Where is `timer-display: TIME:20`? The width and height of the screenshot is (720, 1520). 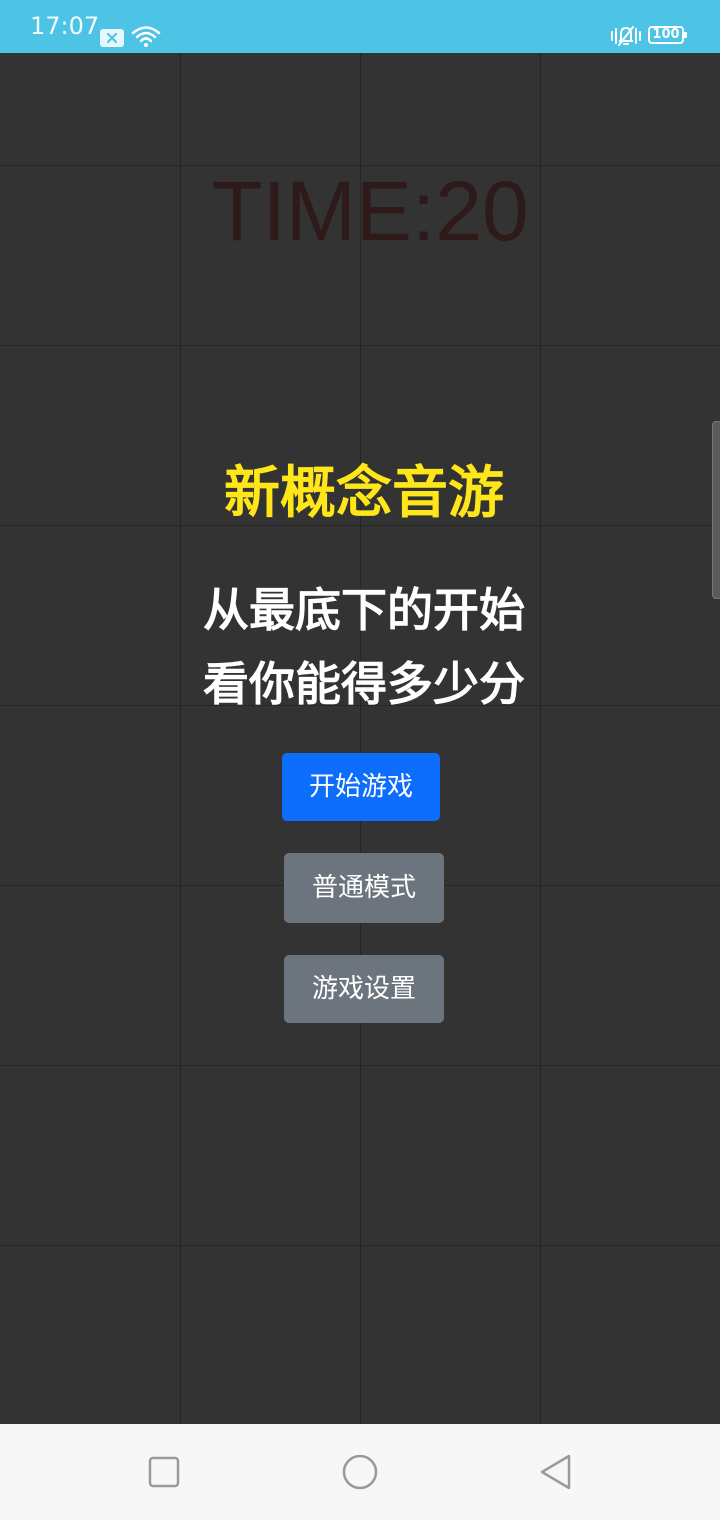 timer-display: TIME:20 is located at coordinates (370, 211).